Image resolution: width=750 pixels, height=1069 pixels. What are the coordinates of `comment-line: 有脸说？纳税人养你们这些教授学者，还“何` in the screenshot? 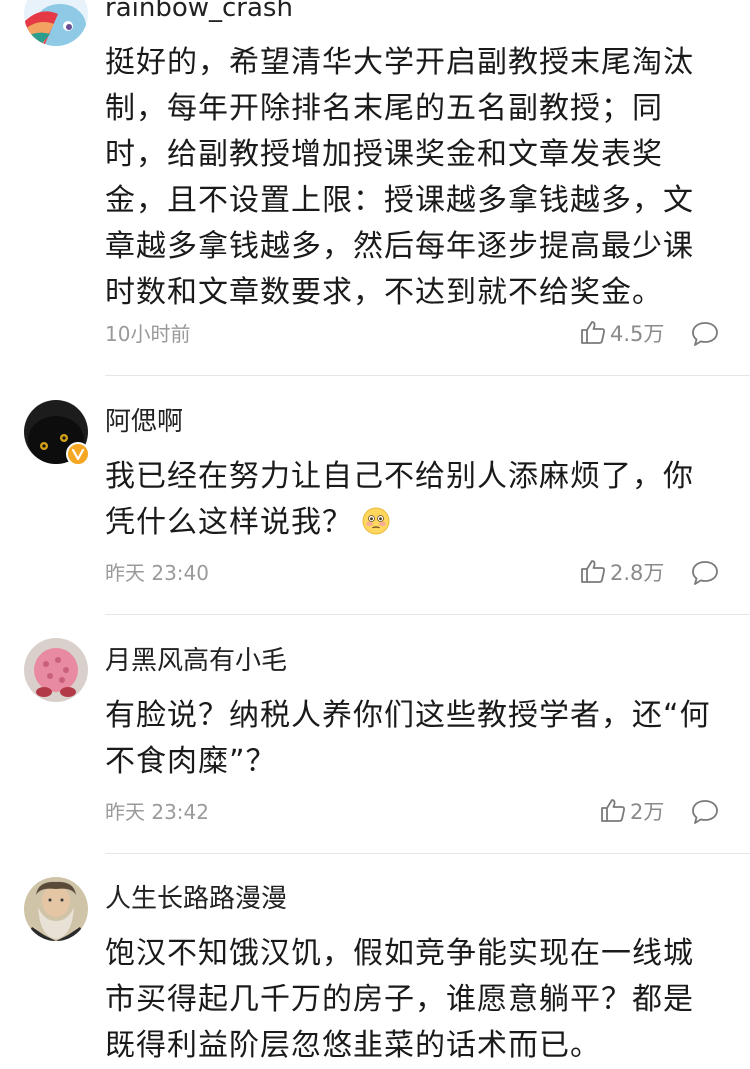 It's located at (408, 715).